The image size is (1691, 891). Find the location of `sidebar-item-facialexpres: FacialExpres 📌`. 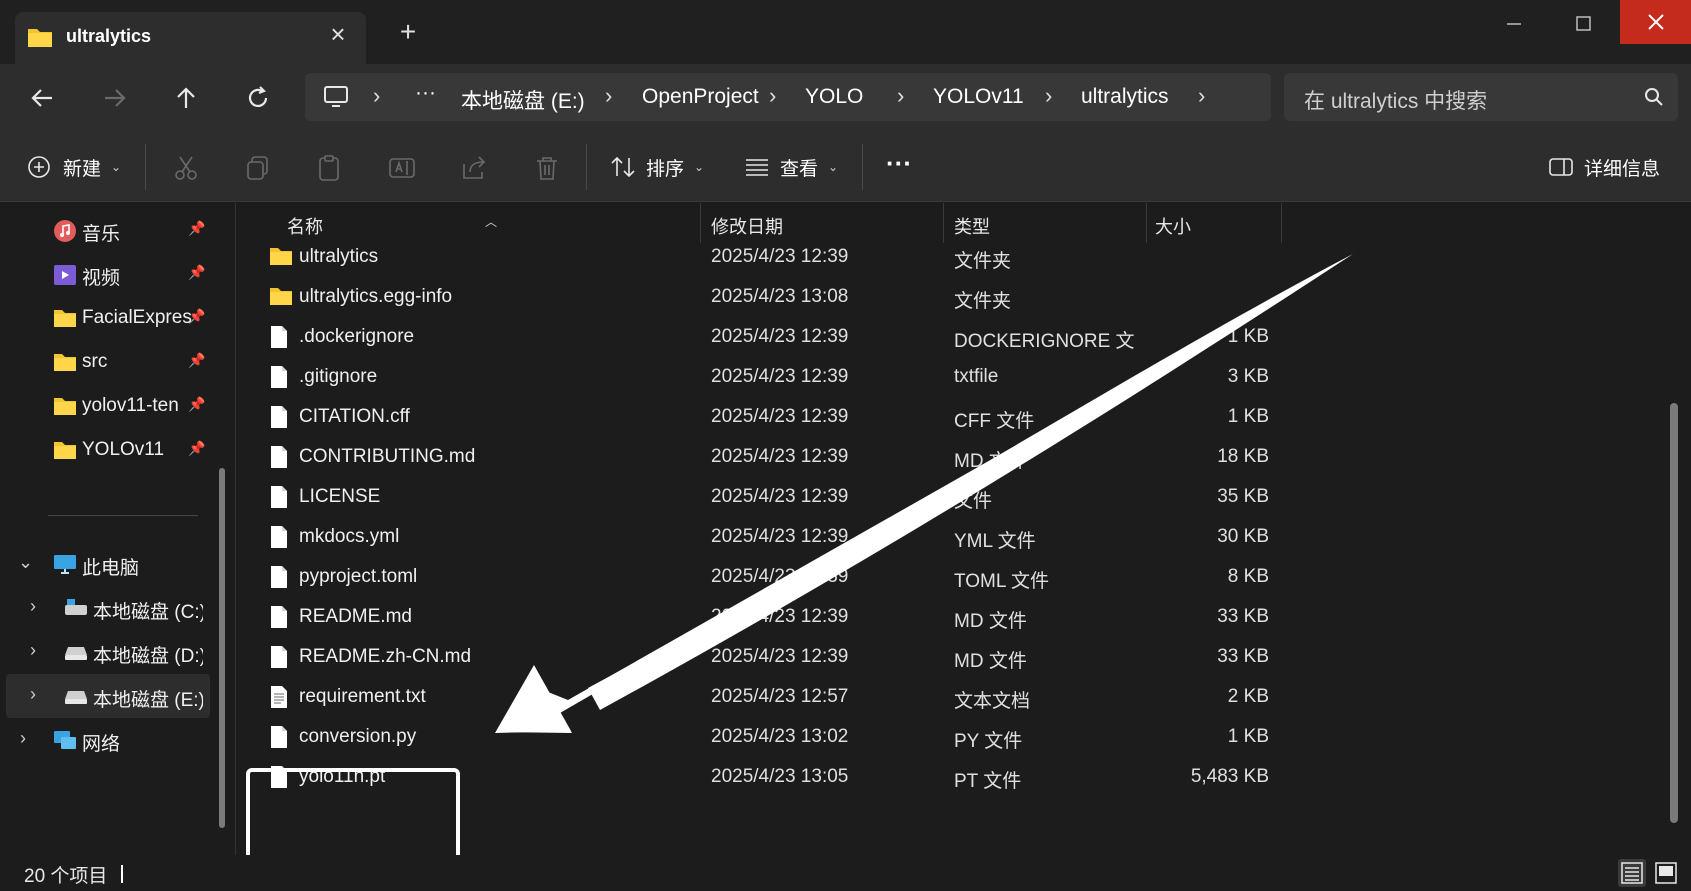

sidebar-item-facialexpres: FacialExpres 📌 is located at coordinates (110, 318).